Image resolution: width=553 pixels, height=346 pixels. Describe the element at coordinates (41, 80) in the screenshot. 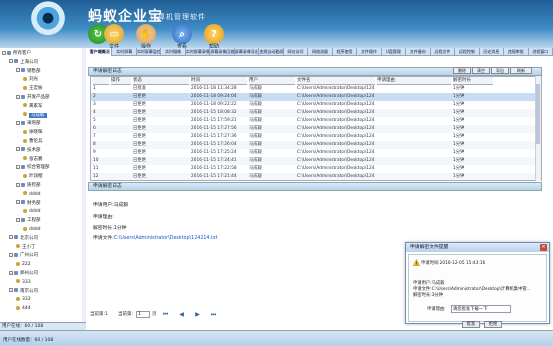

I see `tree-user-node: 刘光` at that location.